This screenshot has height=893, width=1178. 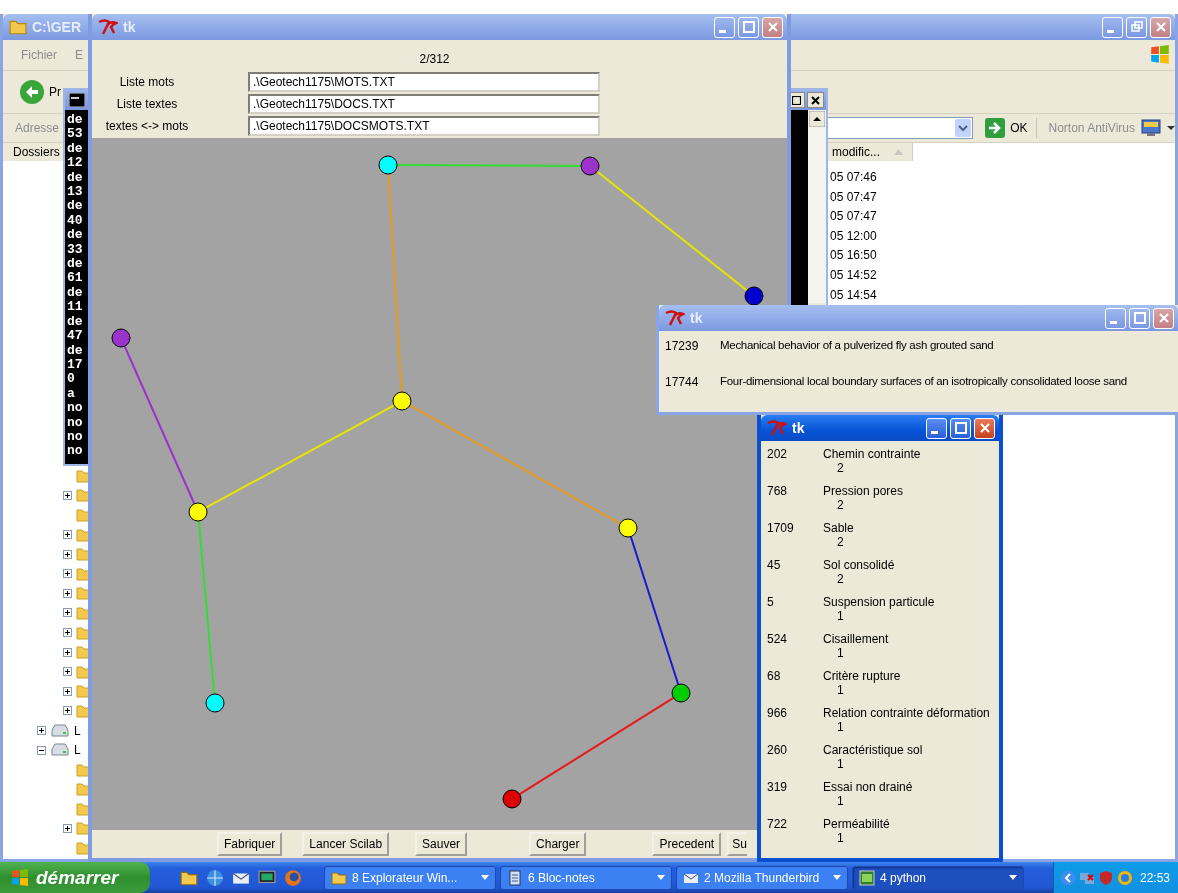 What do you see at coordinates (586, 877) in the screenshot?
I see `taskbar-button: 6 Bloc-notes` at bounding box center [586, 877].